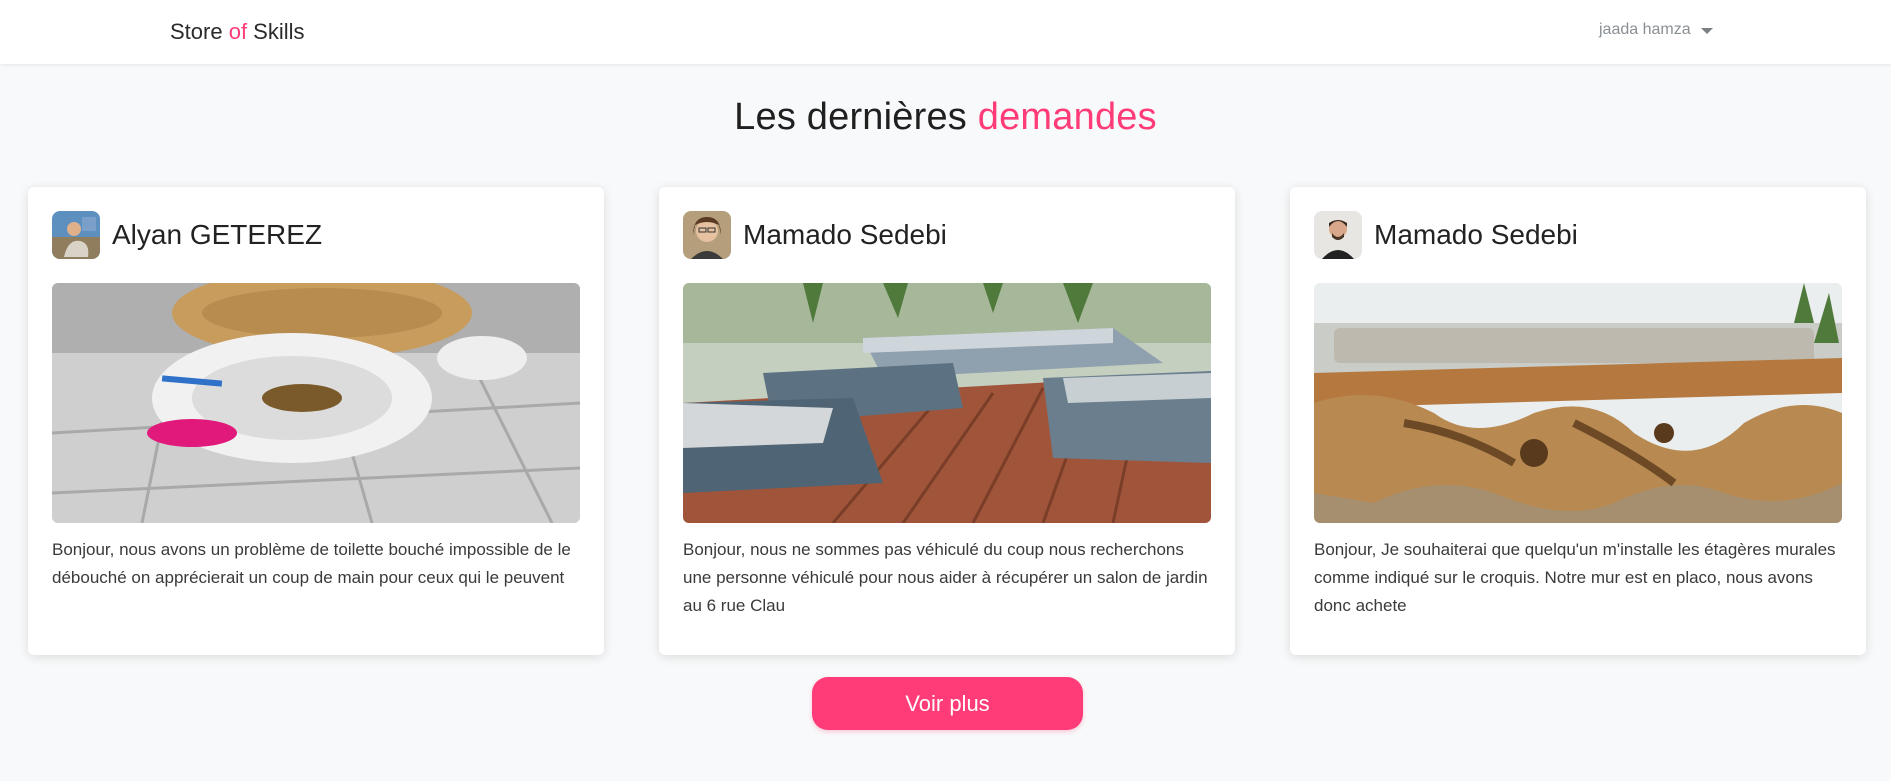 This screenshot has height=781, width=1891. What do you see at coordinates (1067, 117) in the screenshot?
I see `page-title-accent: demandes` at bounding box center [1067, 117].